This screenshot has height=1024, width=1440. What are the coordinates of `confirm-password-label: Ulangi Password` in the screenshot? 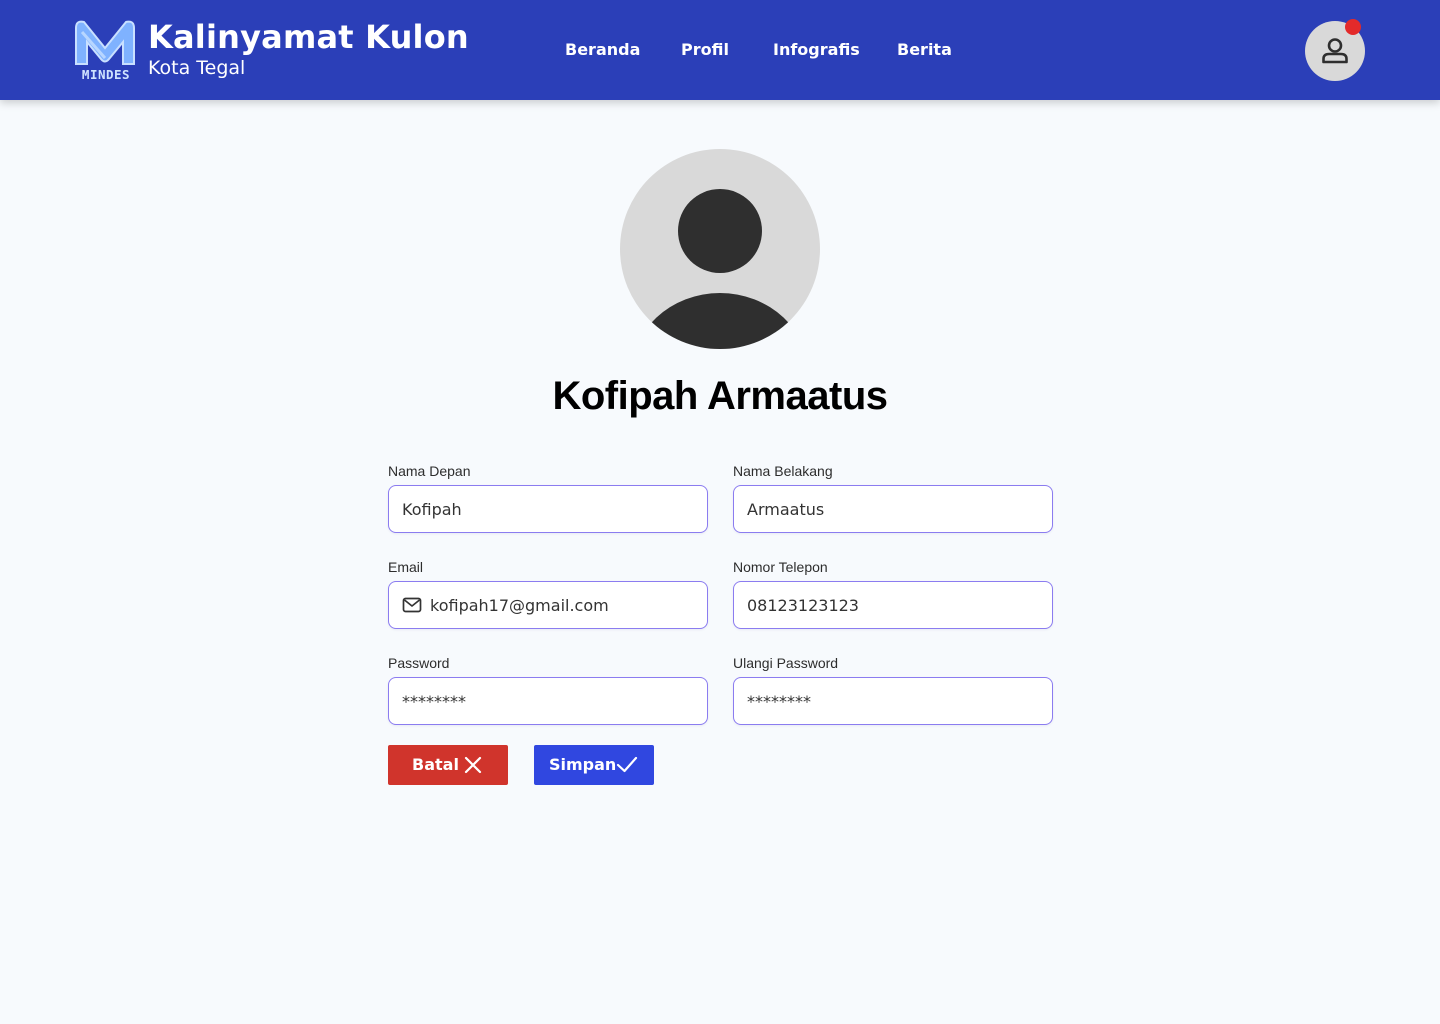 It's located at (786, 663).